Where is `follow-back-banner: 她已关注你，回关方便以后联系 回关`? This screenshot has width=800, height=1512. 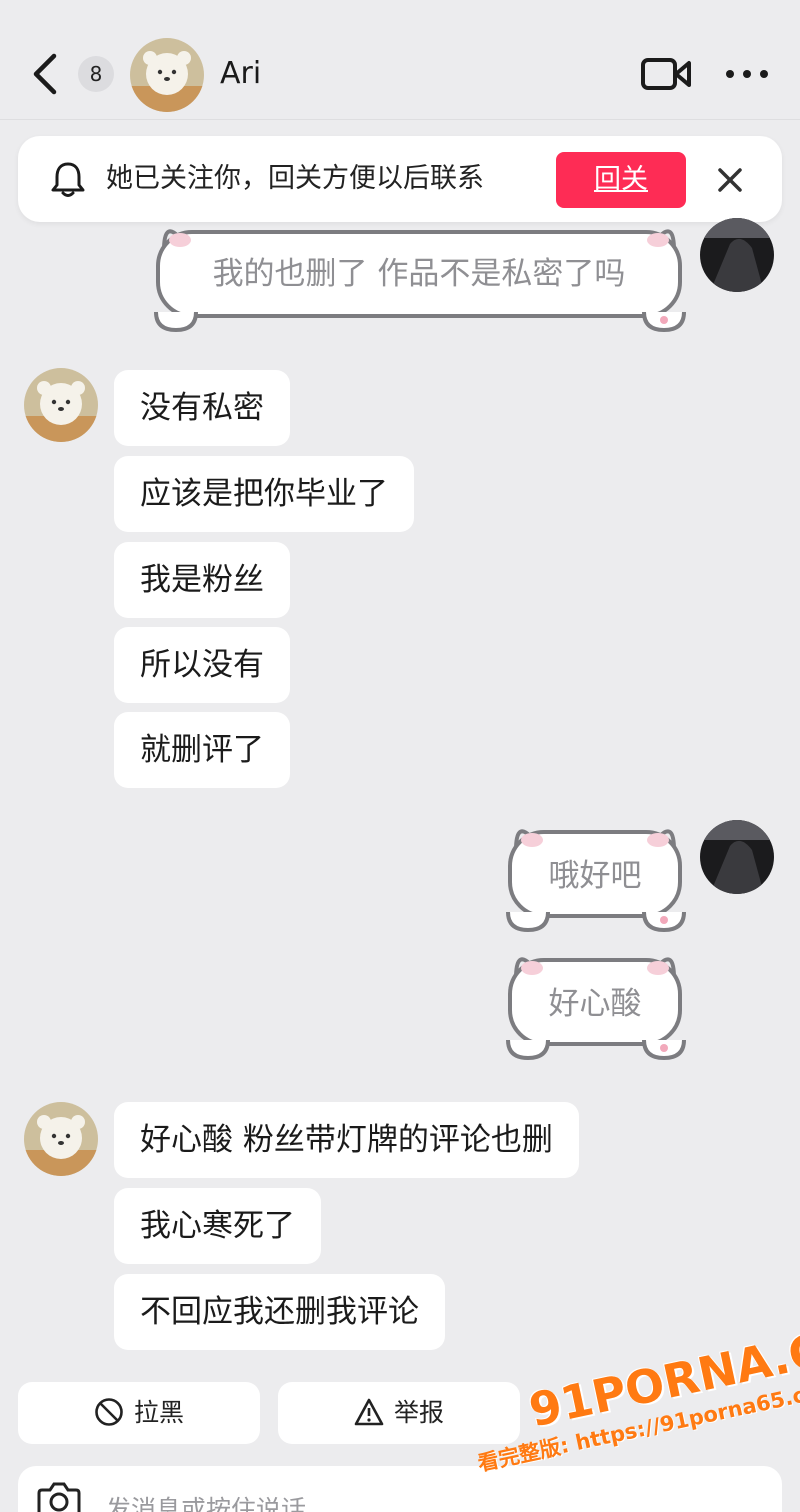 follow-back-banner: 她已关注你，回关方便以后联系 回关 is located at coordinates (400, 179).